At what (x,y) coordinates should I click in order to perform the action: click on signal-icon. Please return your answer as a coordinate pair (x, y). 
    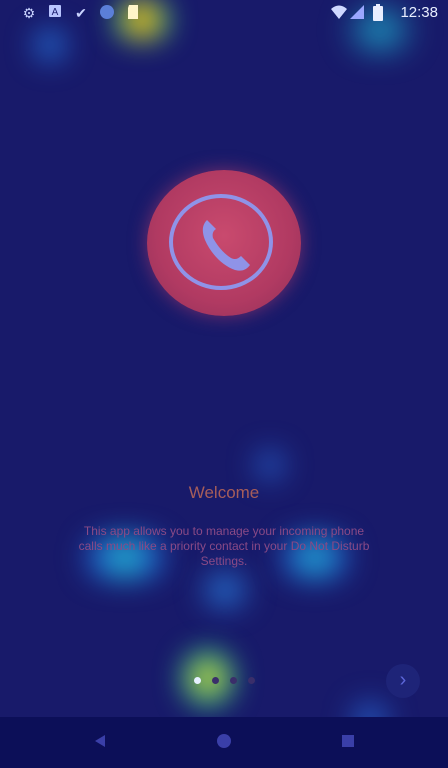
    Looking at the image, I should click on (357, 13).